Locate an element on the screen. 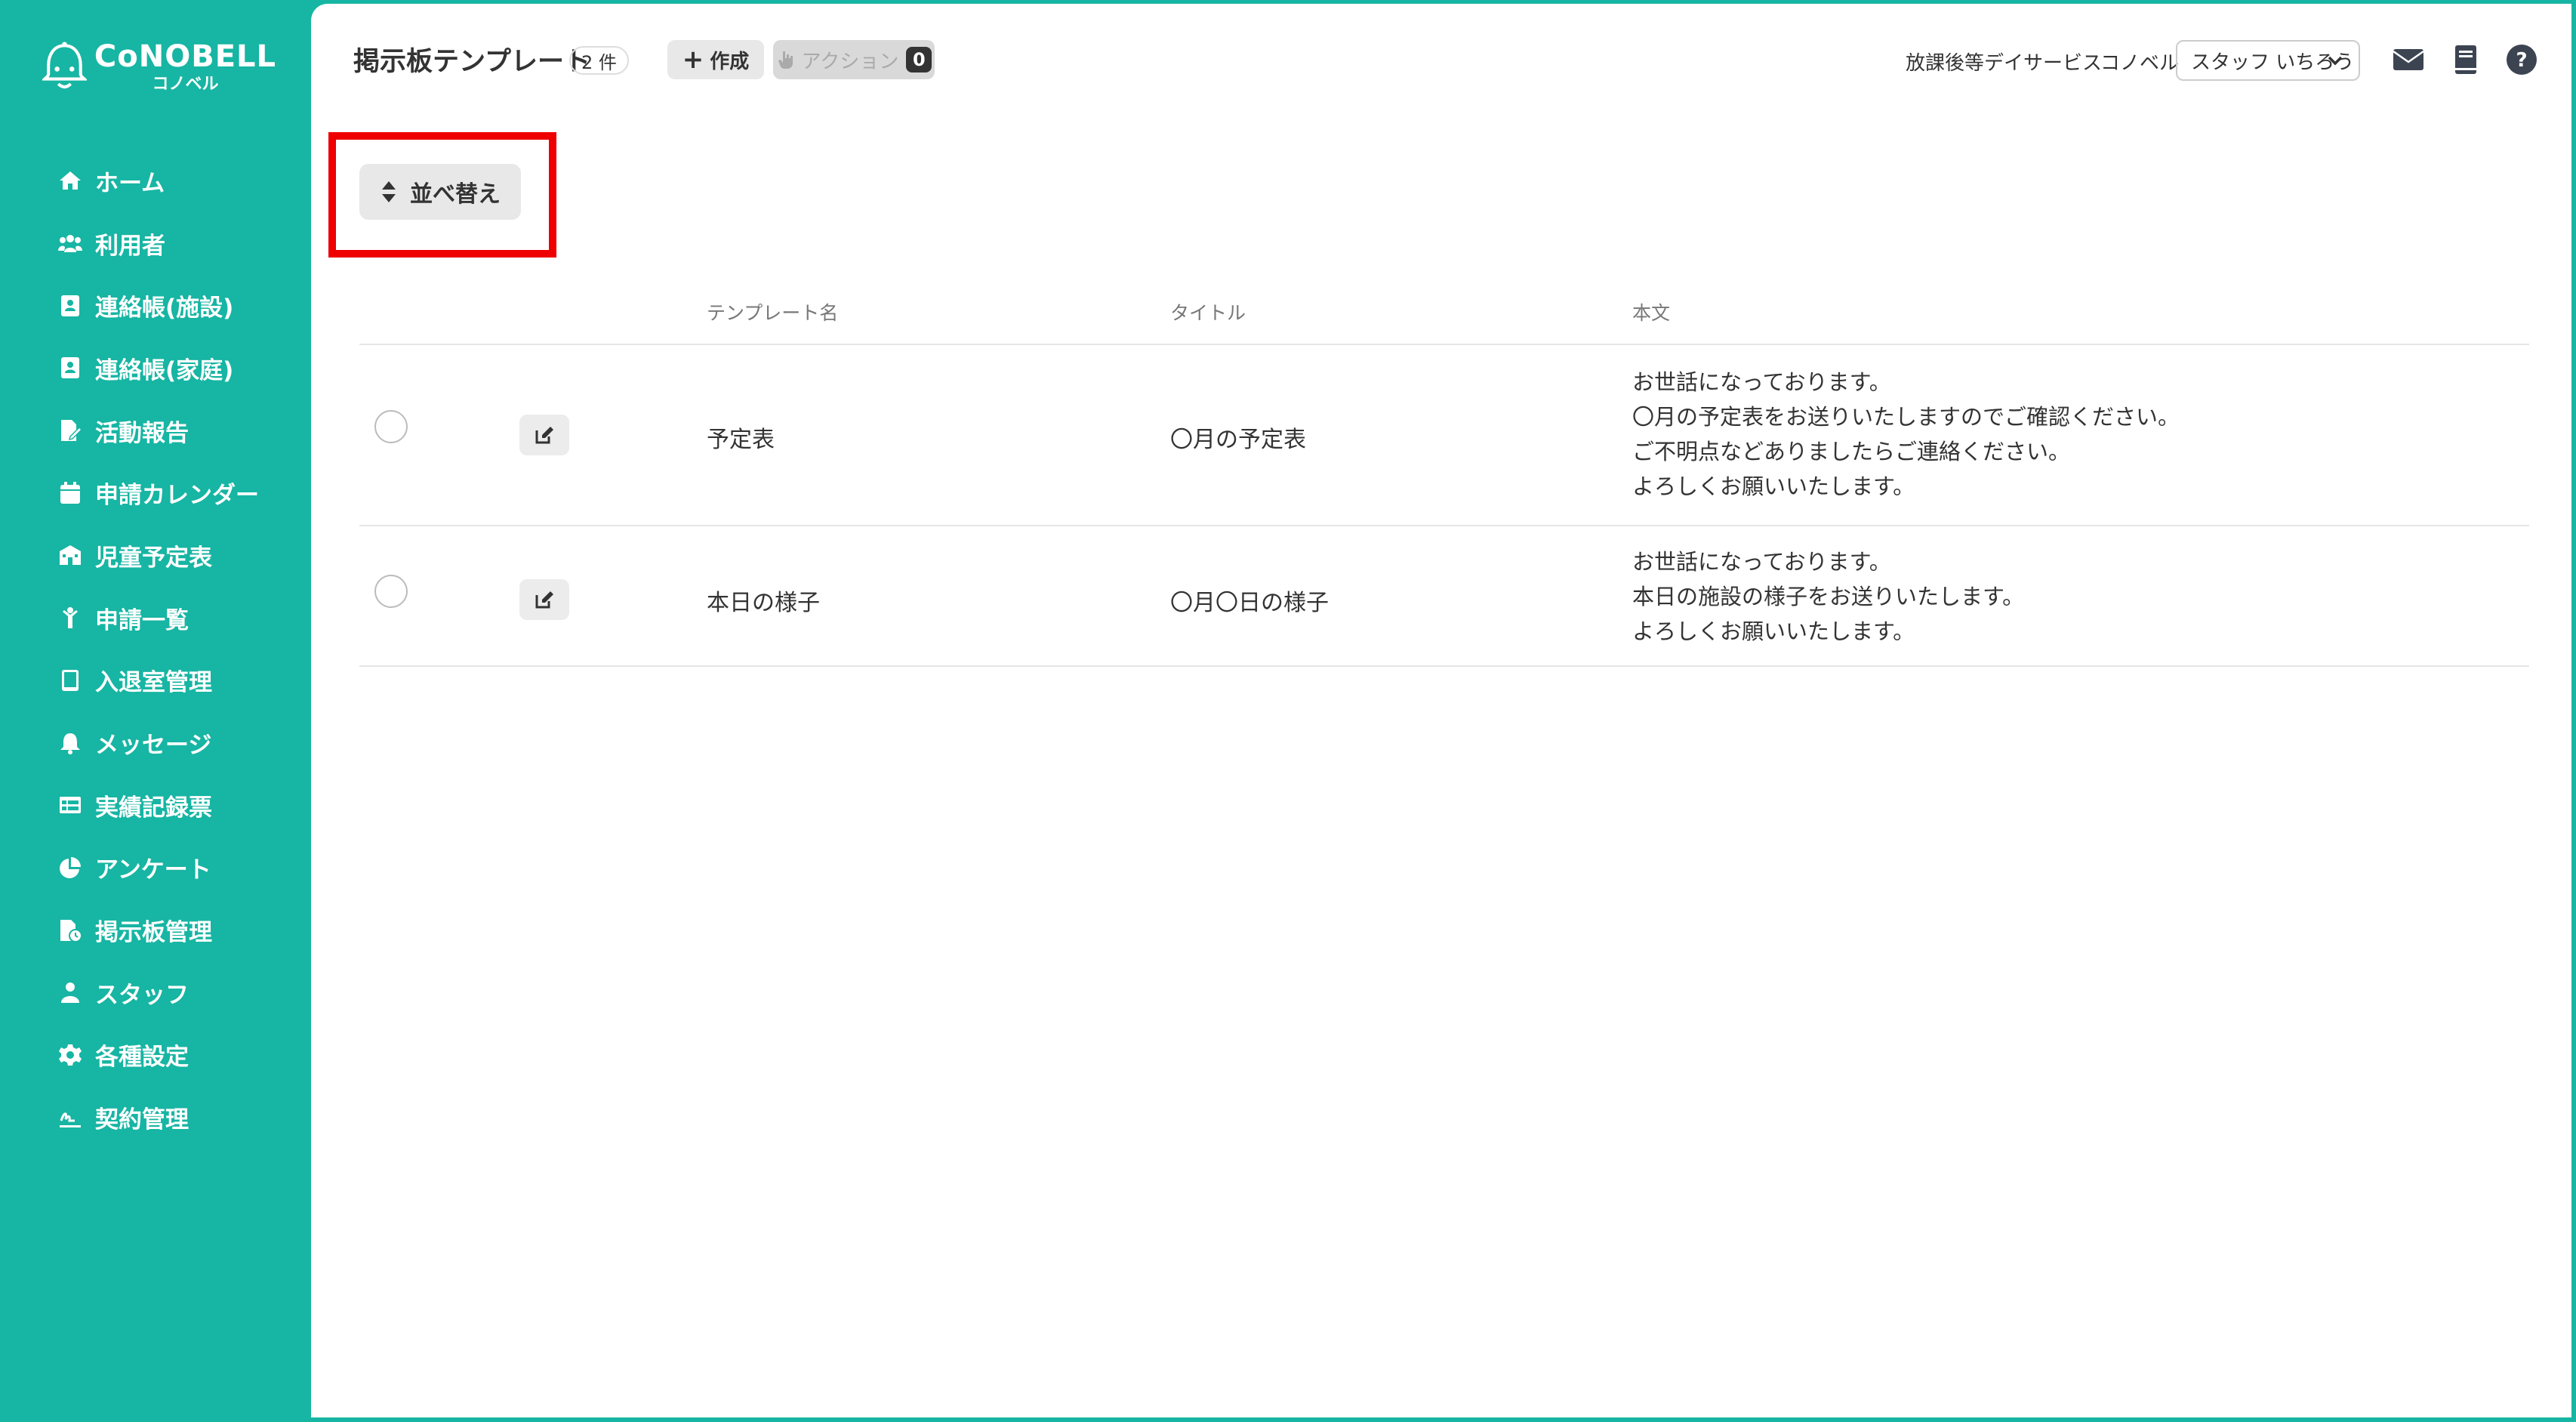 The height and width of the screenshot is (1422, 2576). sidebar-item-label: 申請カレンダー is located at coordinates (177, 496).